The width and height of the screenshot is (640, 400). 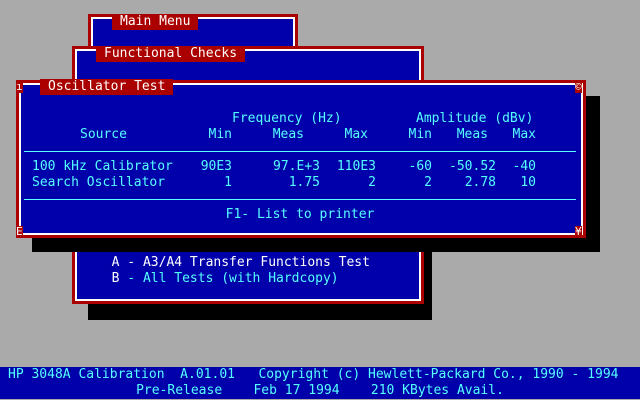 I want to click on col-freq-min: Min, so click(x=220, y=134).